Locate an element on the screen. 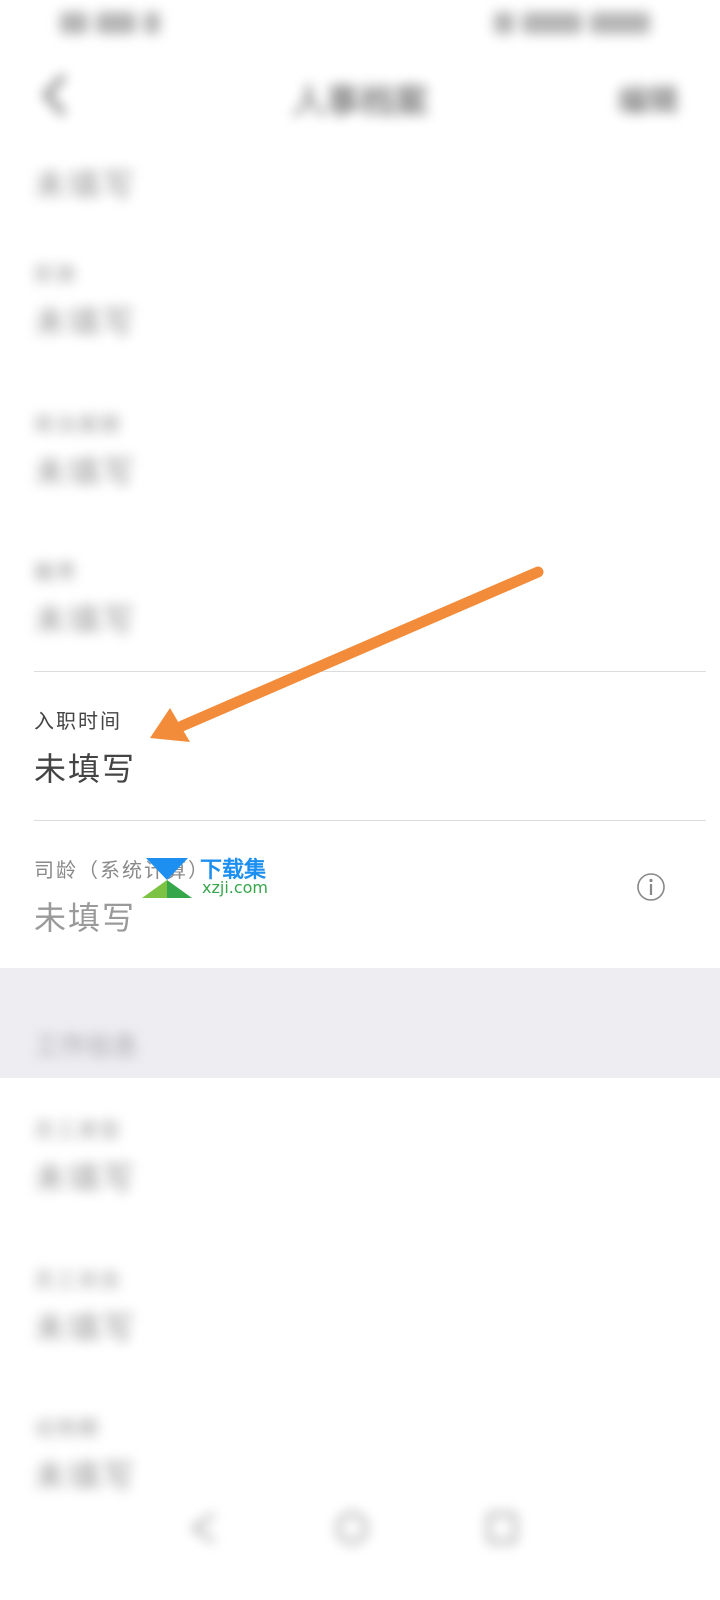  field-probation: 试用期 未填写 is located at coordinates (359, 1454).